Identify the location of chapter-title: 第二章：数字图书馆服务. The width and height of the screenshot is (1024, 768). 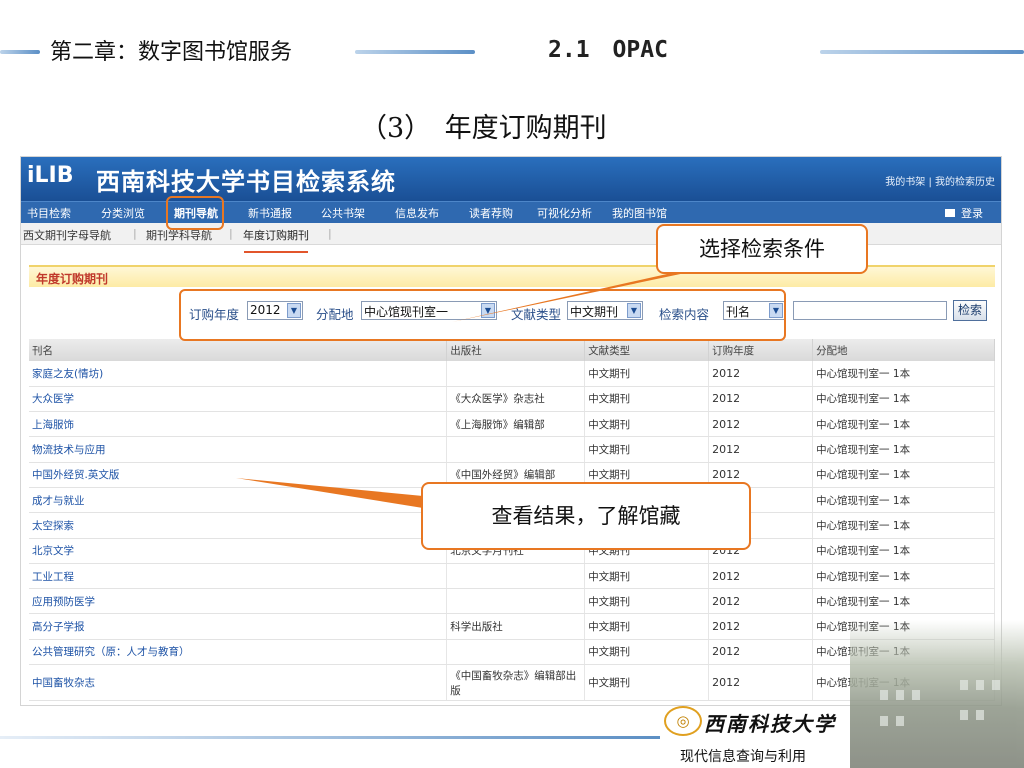
(171, 52).